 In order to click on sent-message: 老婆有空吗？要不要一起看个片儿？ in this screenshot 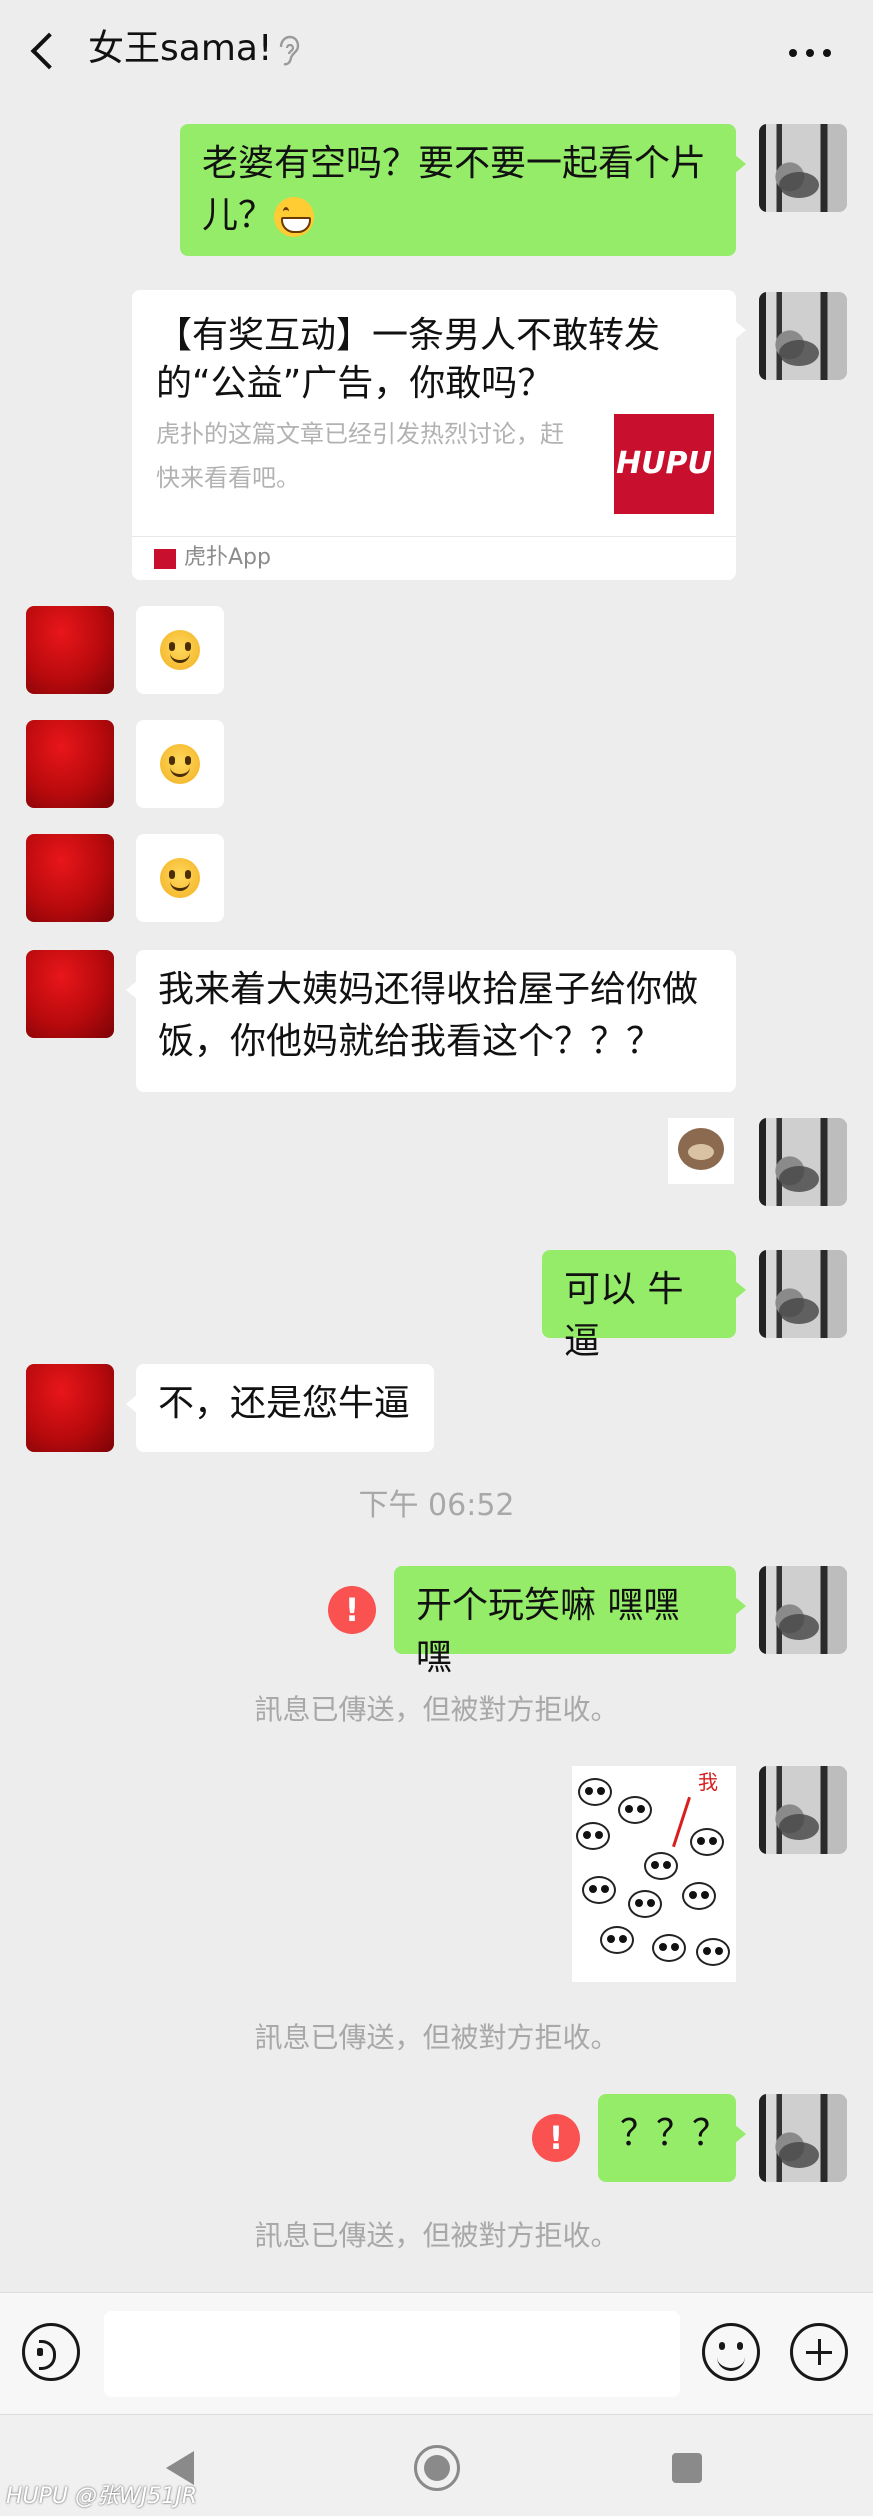, I will do `click(463, 190)`.